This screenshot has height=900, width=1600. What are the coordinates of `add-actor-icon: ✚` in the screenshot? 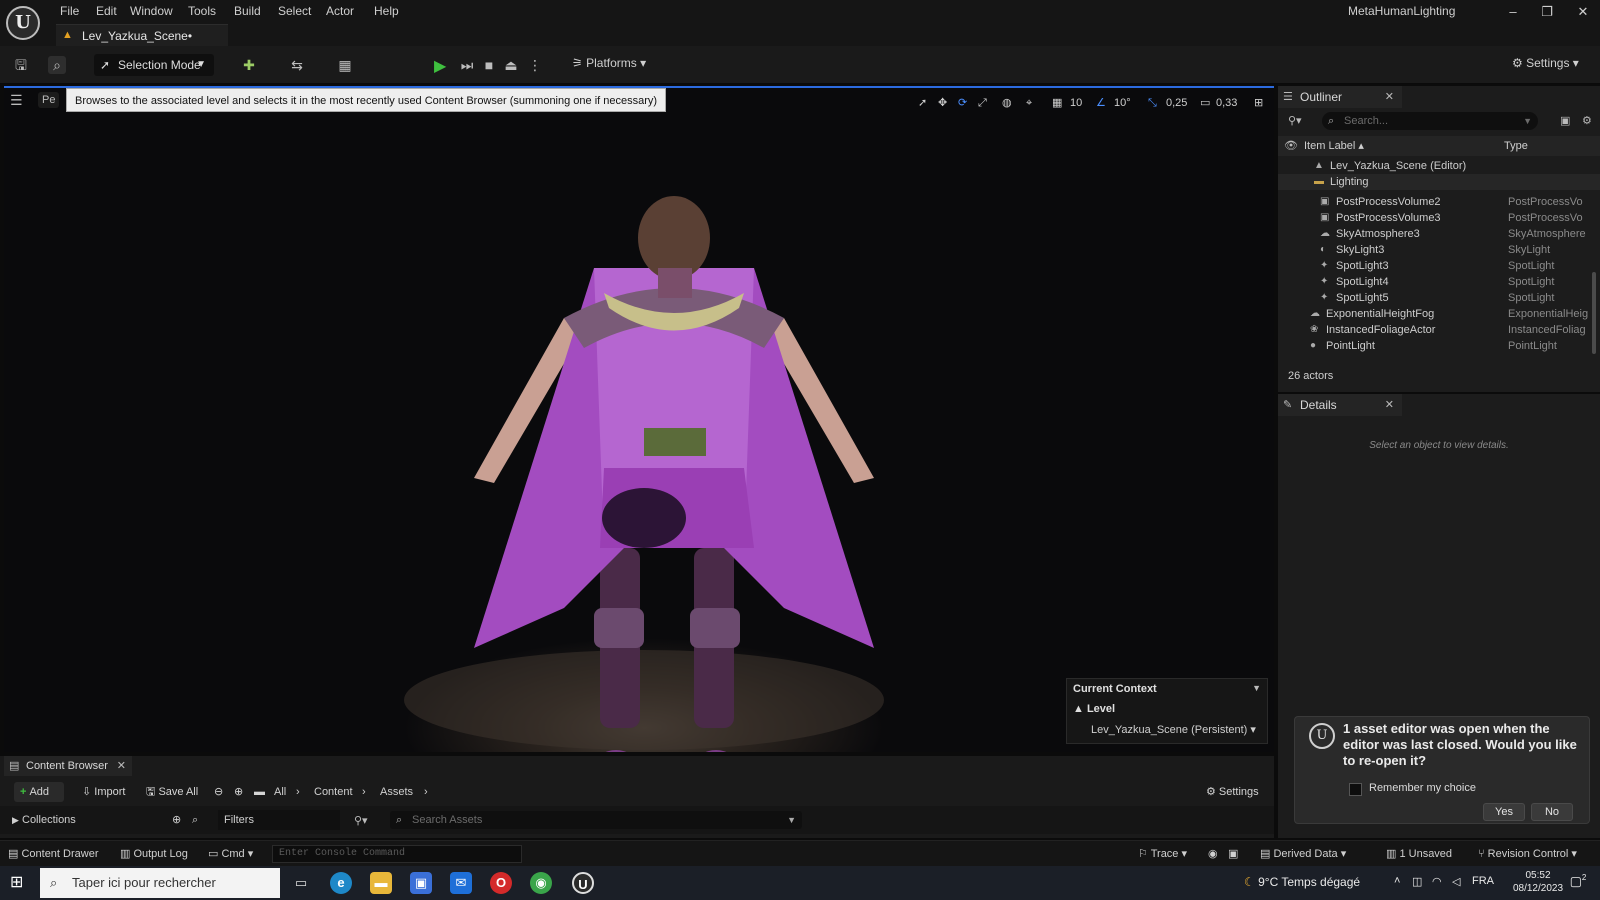 It's located at (249, 65).